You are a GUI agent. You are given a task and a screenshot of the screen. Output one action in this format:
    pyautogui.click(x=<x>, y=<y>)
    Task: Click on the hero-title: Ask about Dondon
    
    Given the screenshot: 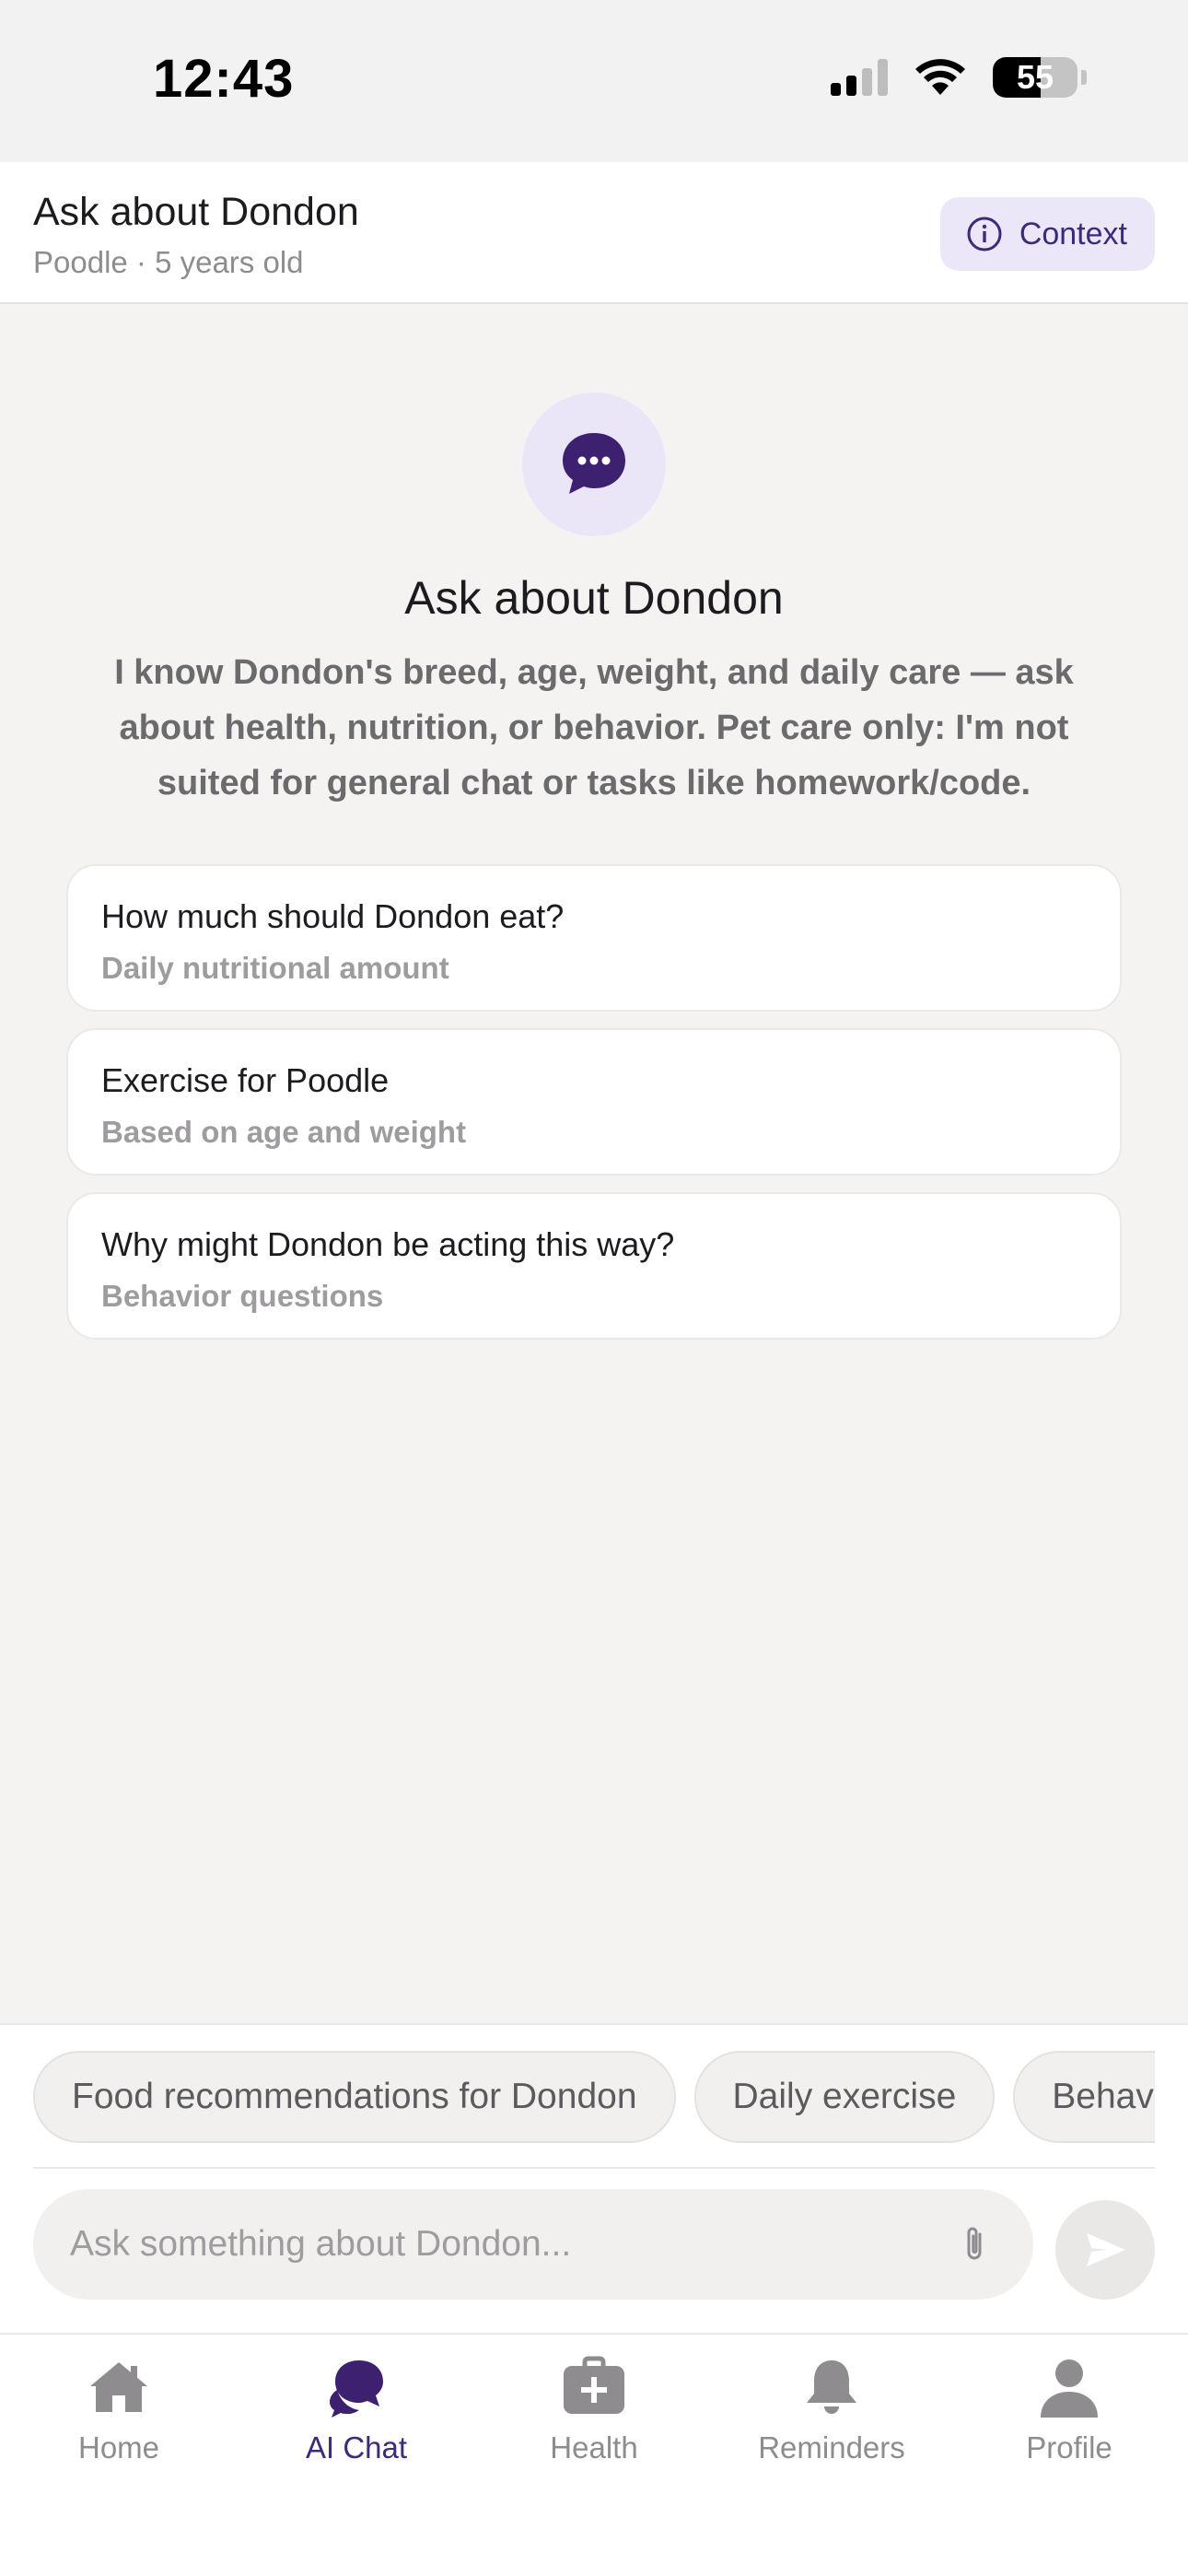 What is the action you would take?
    pyautogui.click(x=594, y=598)
    